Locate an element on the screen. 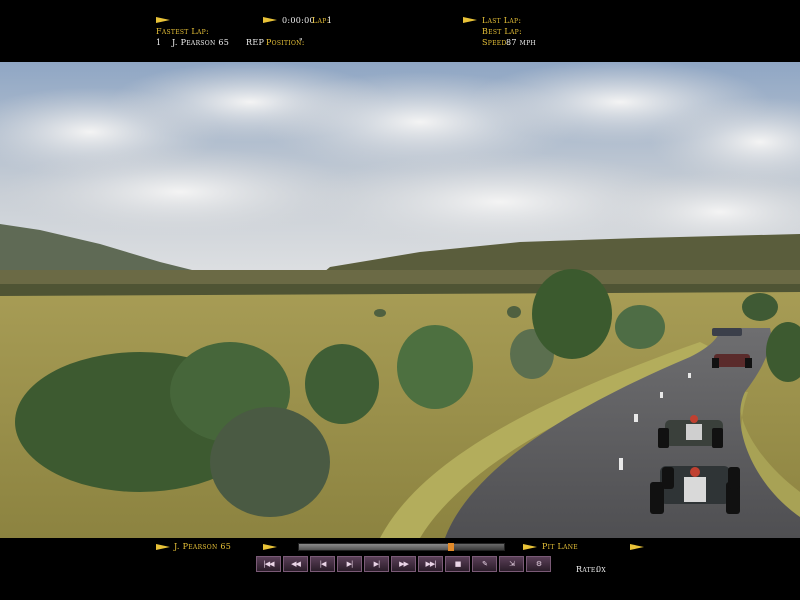 The image size is (800, 600). leader-position: 1 is located at coordinates (159, 42).